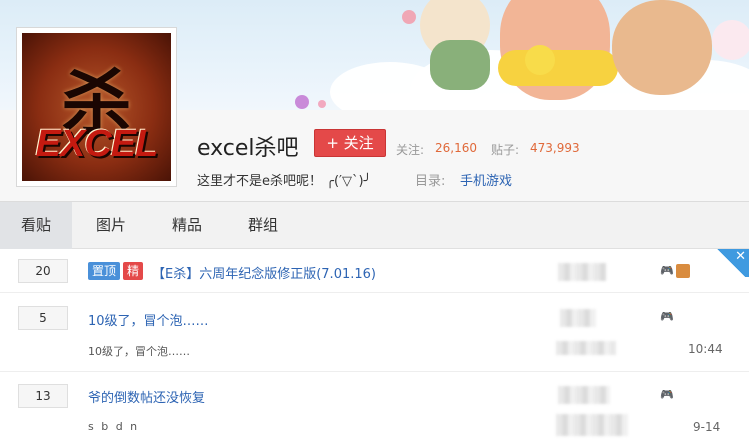  Describe the element at coordinates (114, 426) in the screenshot. I see `thread-abstract: s b d n` at that location.